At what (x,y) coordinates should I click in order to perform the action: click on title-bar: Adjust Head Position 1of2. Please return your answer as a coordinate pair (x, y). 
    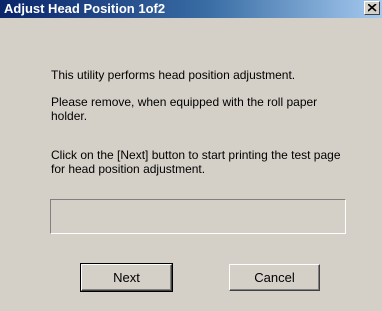
    Looking at the image, I should click on (191, 9).